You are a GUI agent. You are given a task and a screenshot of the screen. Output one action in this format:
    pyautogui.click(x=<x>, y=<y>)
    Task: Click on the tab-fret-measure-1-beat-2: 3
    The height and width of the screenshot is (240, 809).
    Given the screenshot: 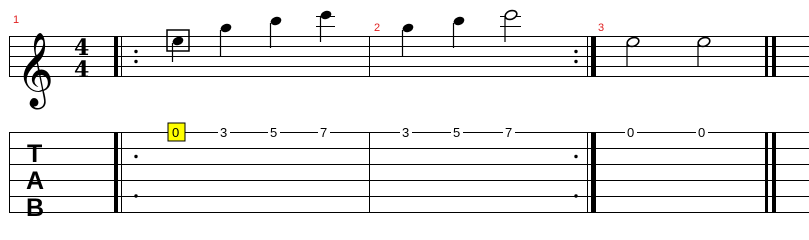 What is the action you would take?
    pyautogui.click(x=224, y=132)
    